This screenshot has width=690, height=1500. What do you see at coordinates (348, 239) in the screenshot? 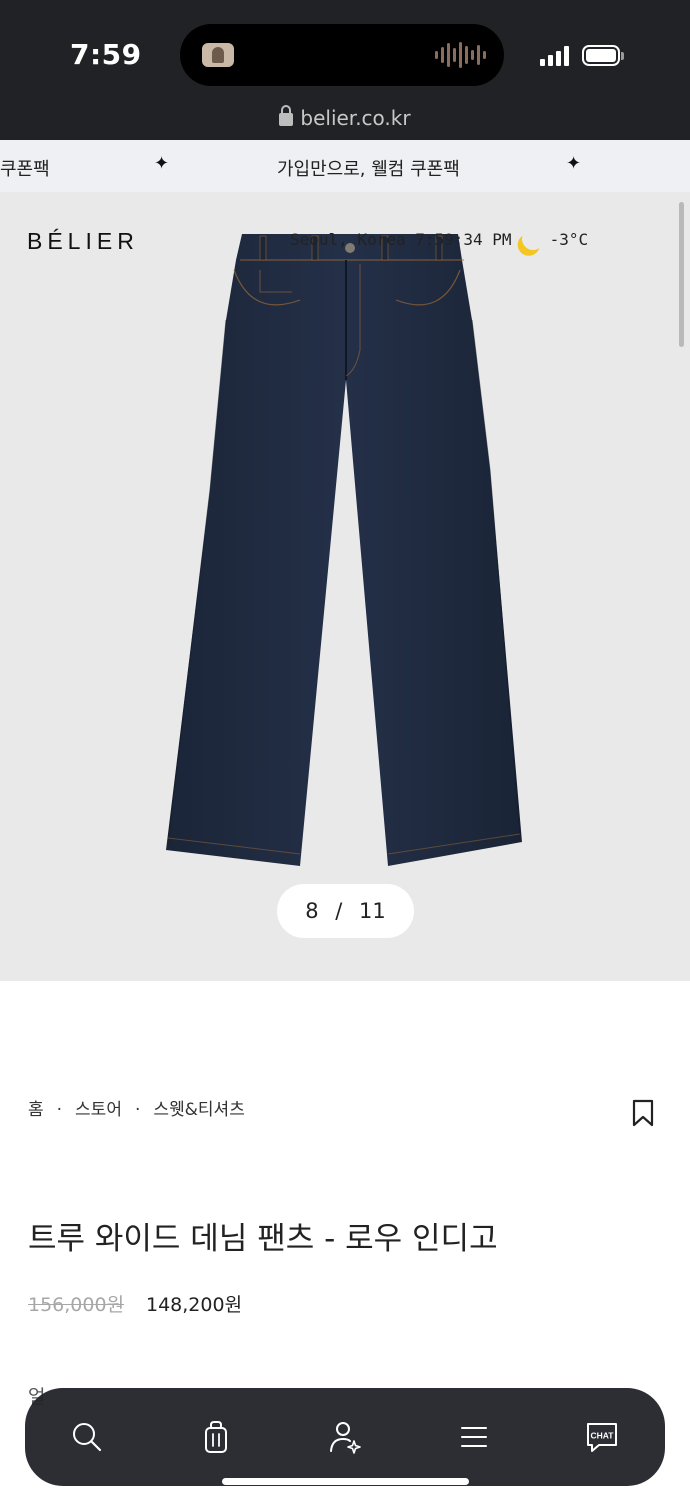
I see `location-text: Seoul, Korea` at bounding box center [348, 239].